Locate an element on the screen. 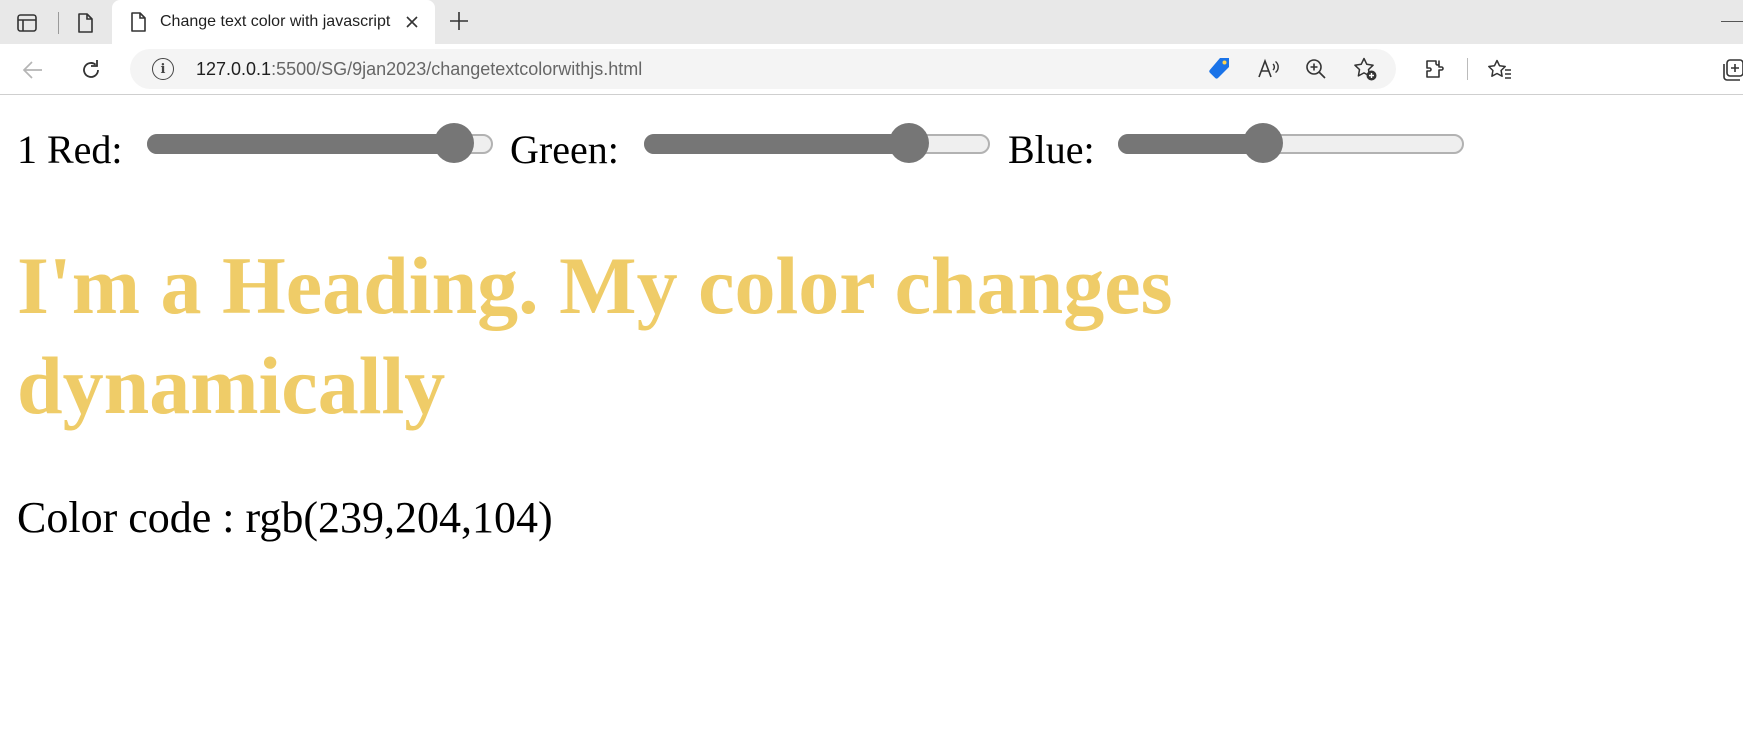 The image size is (1743, 736). add-favorite-icon is located at coordinates (1365, 69).